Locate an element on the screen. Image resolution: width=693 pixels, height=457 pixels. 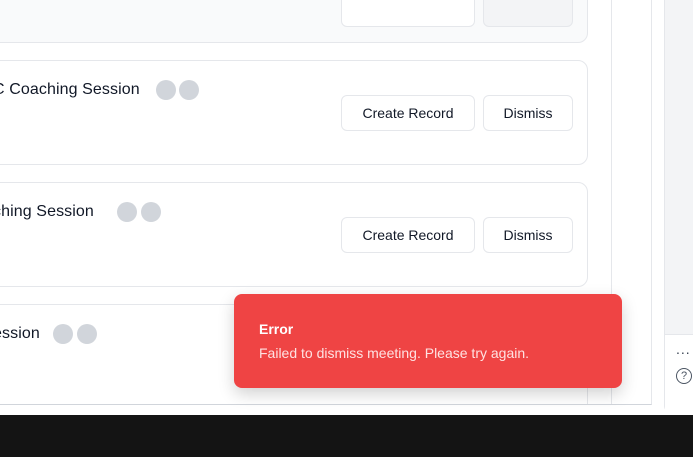
meeting-title: ching Session is located at coordinates (47, 211).